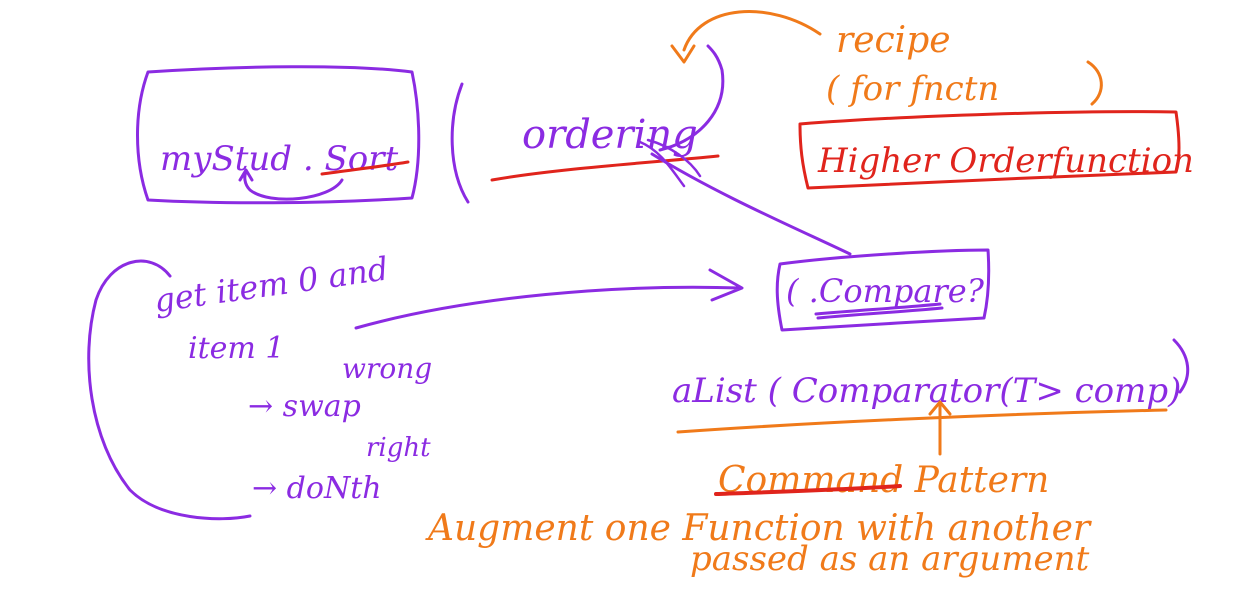  Describe the element at coordinates (549, 299) in the screenshot. I see `get-item-to-compare-arrow` at that location.